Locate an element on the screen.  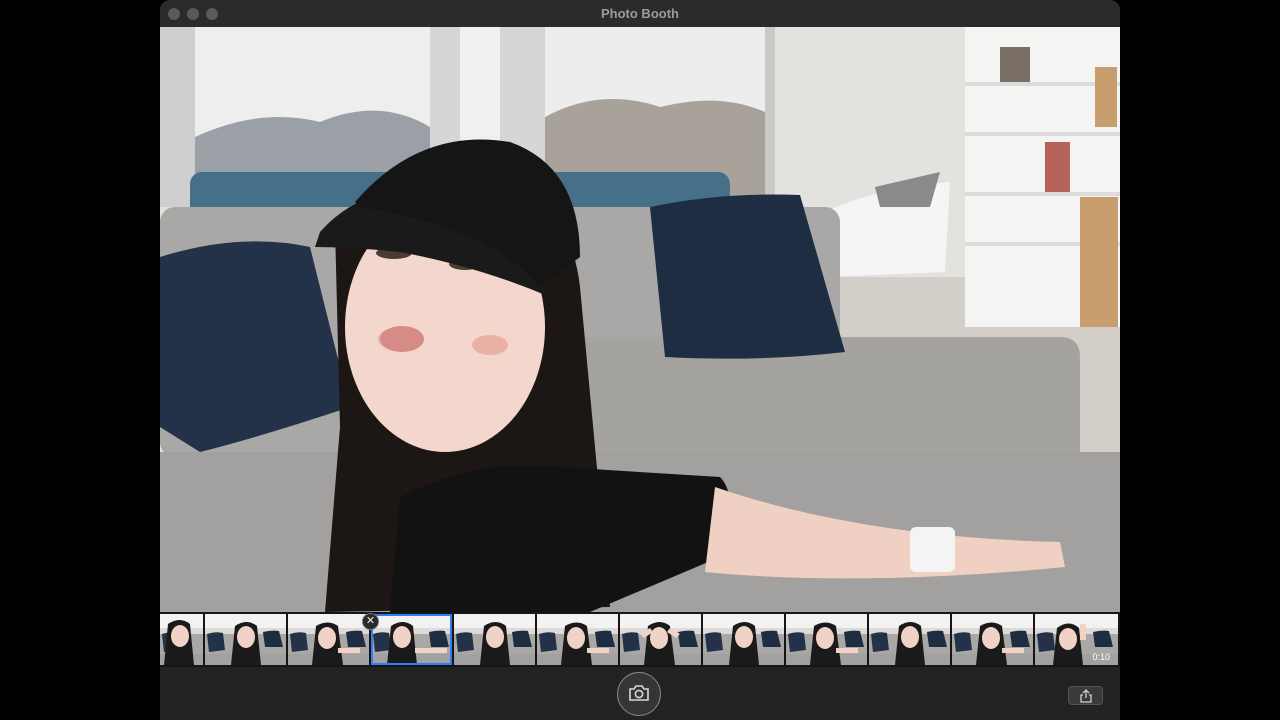
share-button is located at coordinates (1085, 695).